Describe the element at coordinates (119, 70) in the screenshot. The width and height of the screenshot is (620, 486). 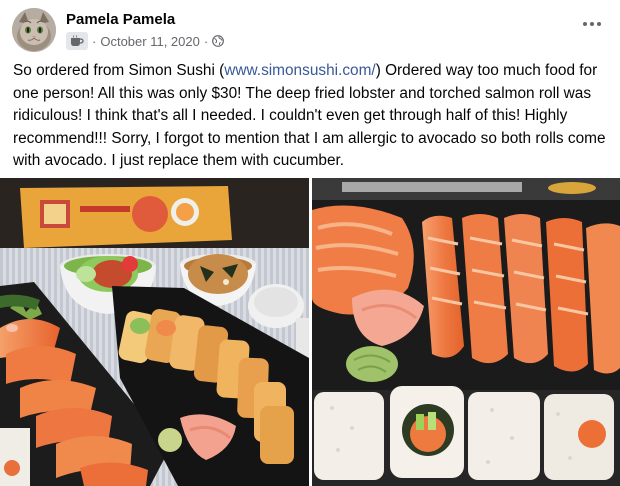
I see `post-text-before-link: So ordered from Simon Sushi (` at that location.